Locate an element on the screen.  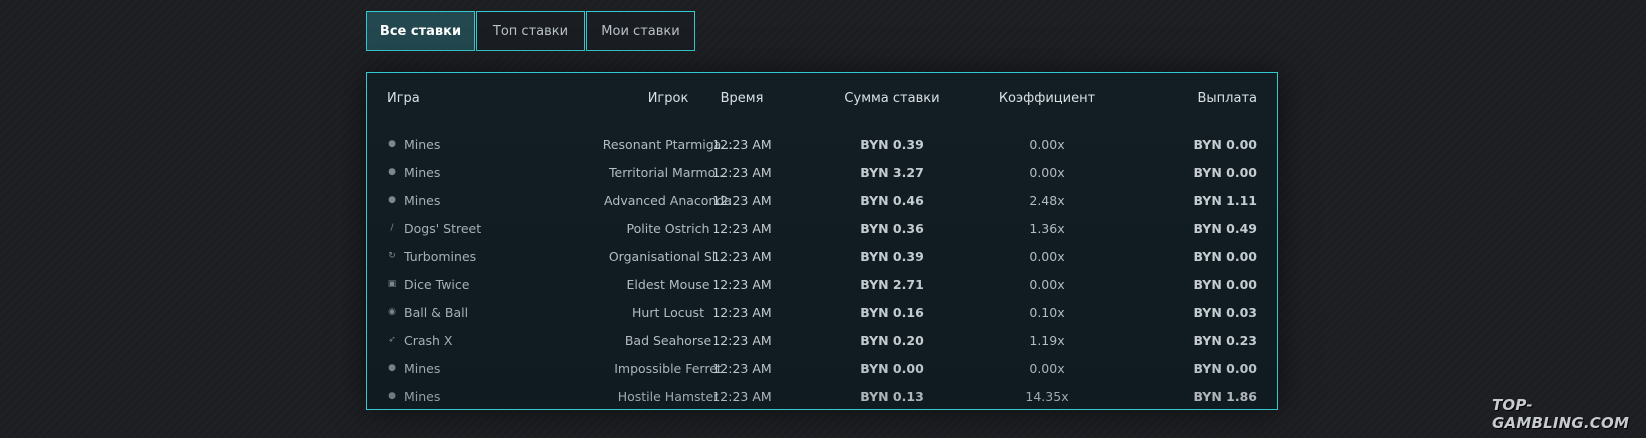
tab-my-bets: Мои ставки is located at coordinates (640, 31).